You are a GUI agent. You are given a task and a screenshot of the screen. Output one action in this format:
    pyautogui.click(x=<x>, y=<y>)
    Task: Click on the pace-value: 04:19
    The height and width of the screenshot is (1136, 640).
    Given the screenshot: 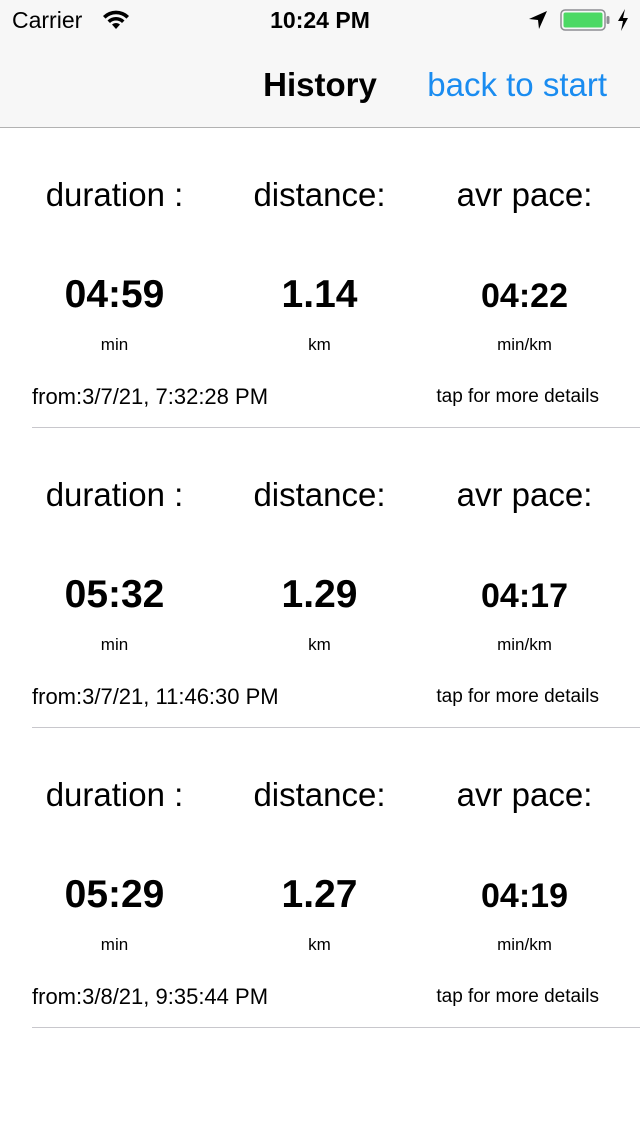 What is the action you would take?
    pyautogui.click(x=524, y=896)
    